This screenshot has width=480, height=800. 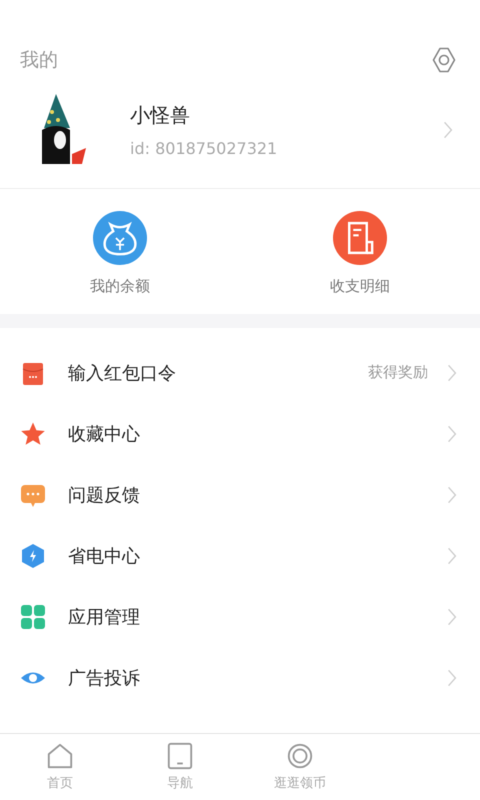 What do you see at coordinates (39, 60) in the screenshot?
I see `page-title: 我的` at bounding box center [39, 60].